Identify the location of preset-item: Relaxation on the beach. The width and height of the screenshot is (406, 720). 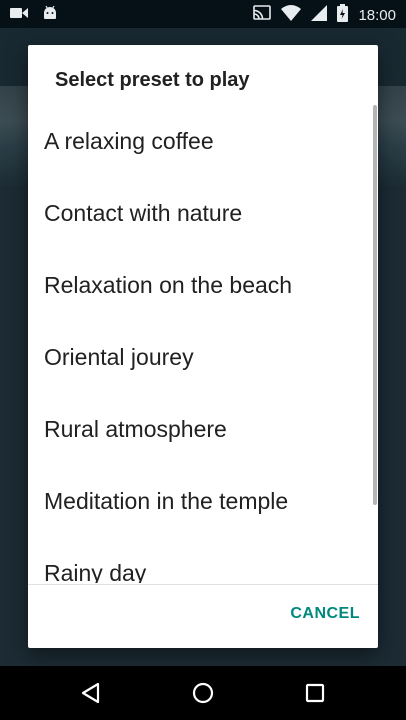
(203, 285).